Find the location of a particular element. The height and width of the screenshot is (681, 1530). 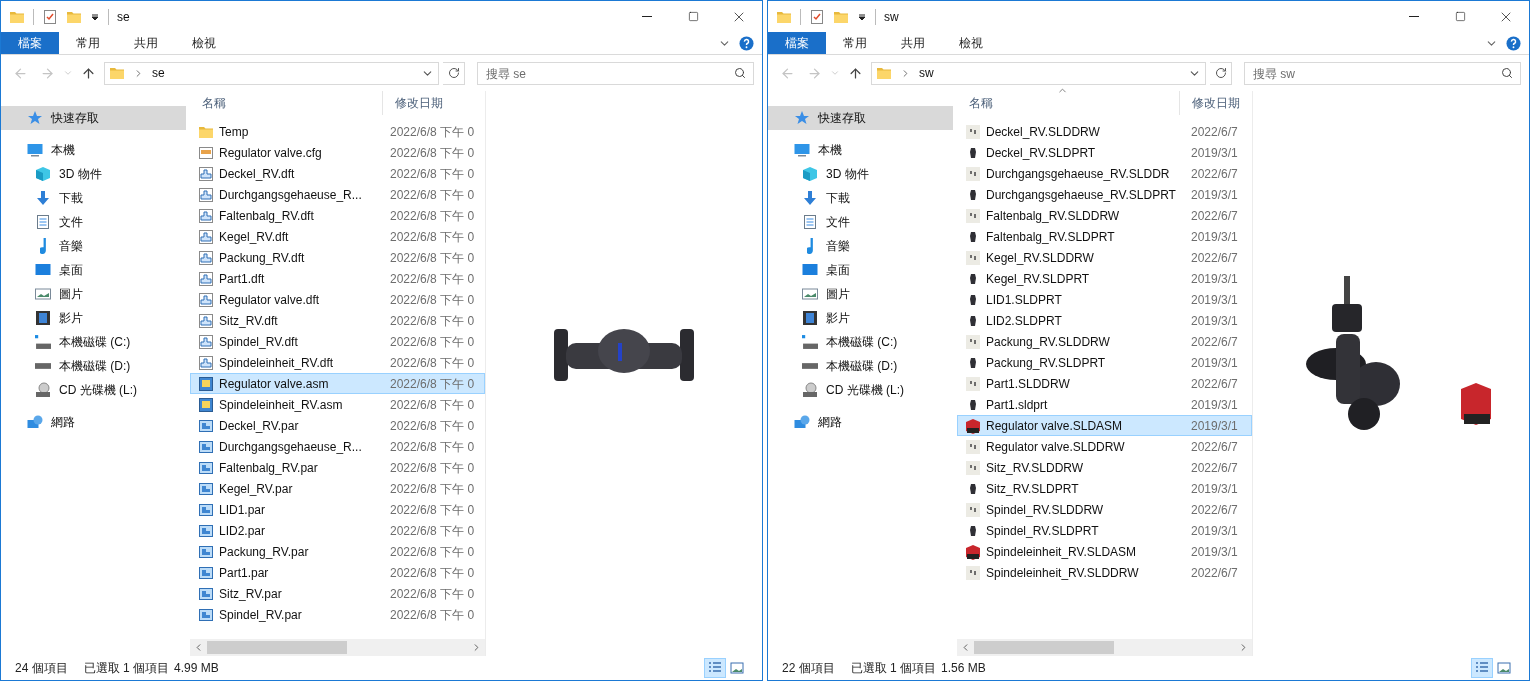

file-row: Kegel_RV.SLDDRW 2022/6/7 is located at coordinates (1104, 257).